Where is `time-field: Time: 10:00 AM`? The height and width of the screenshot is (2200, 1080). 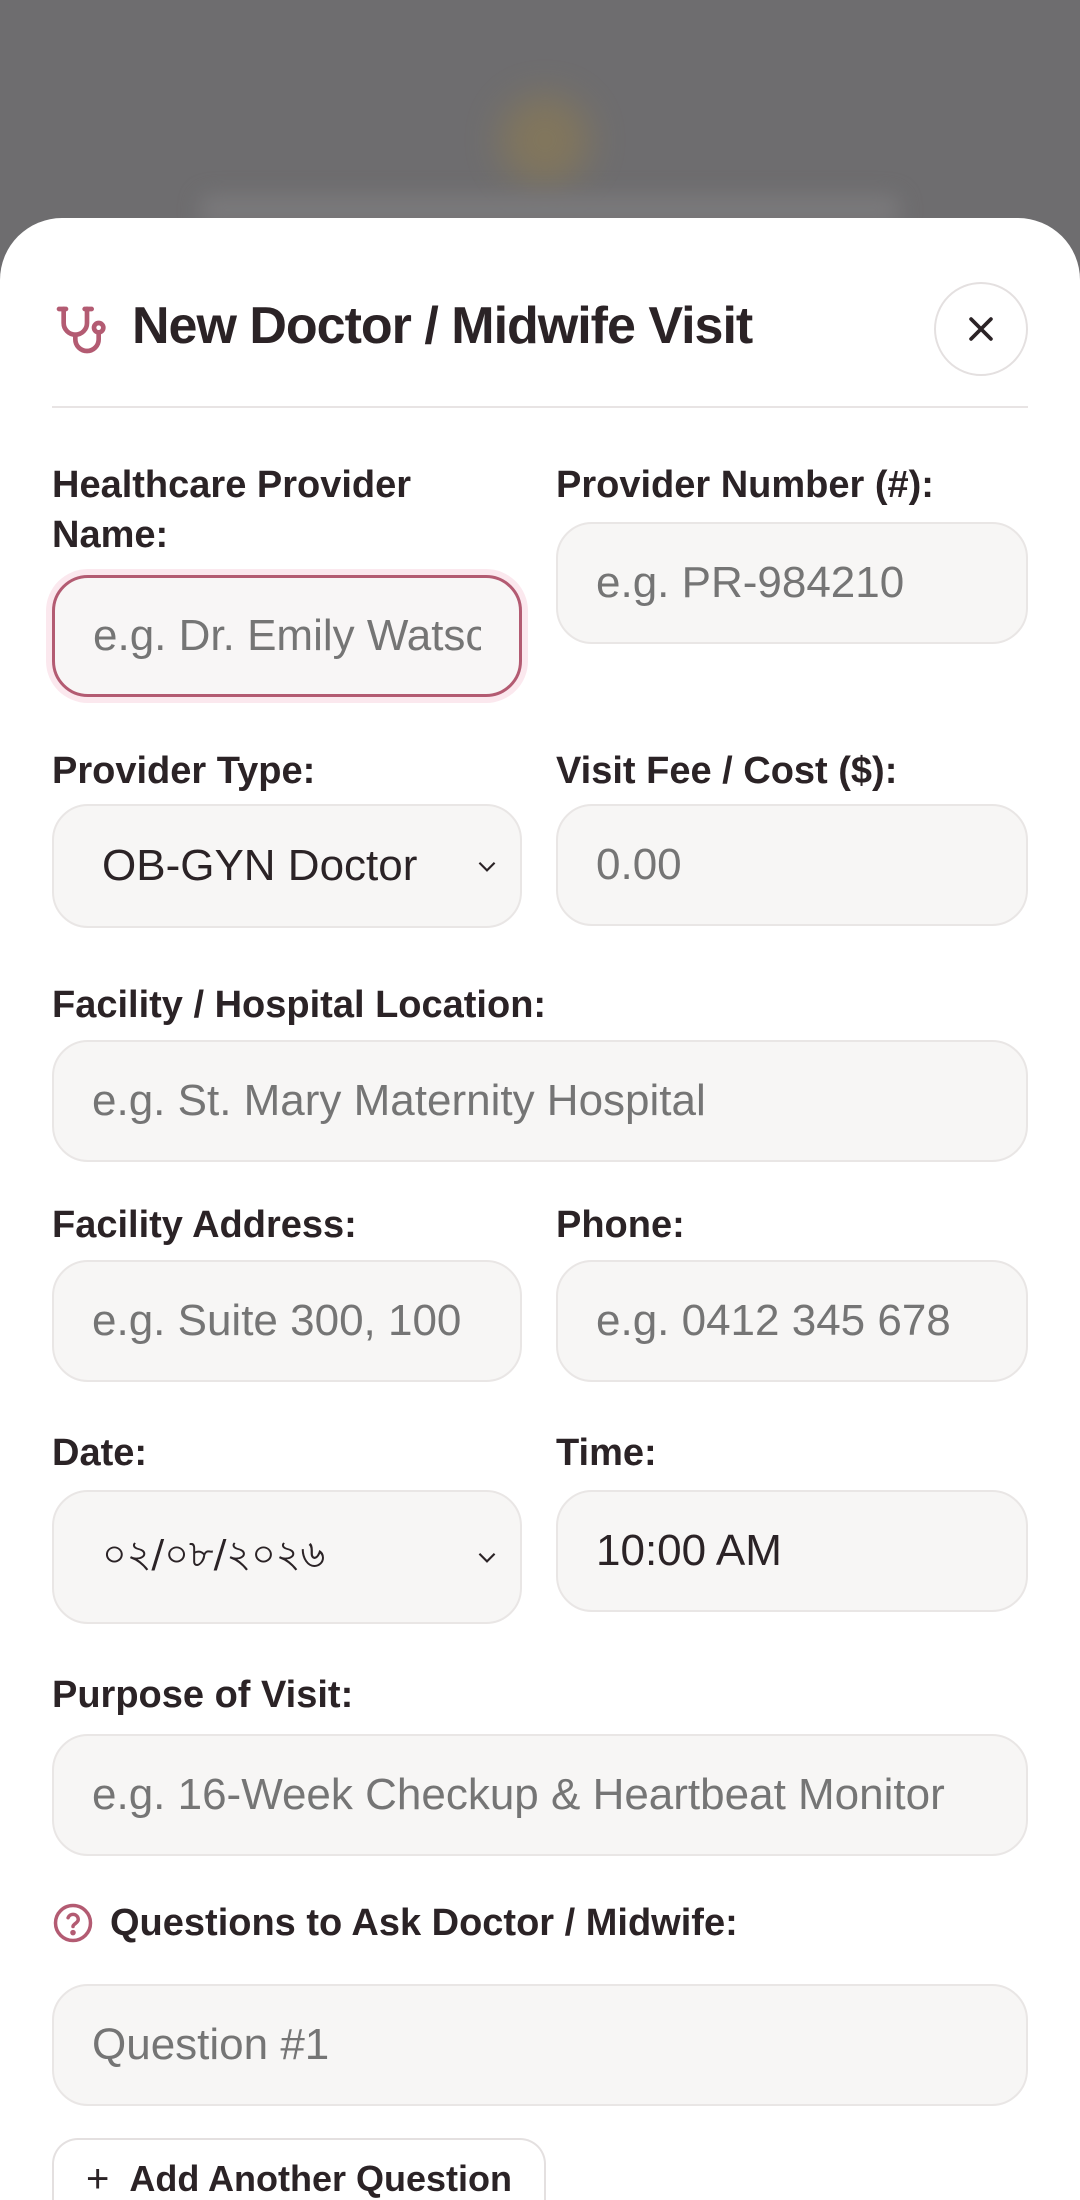
time-field: Time: 10:00 AM is located at coordinates (792, 1528).